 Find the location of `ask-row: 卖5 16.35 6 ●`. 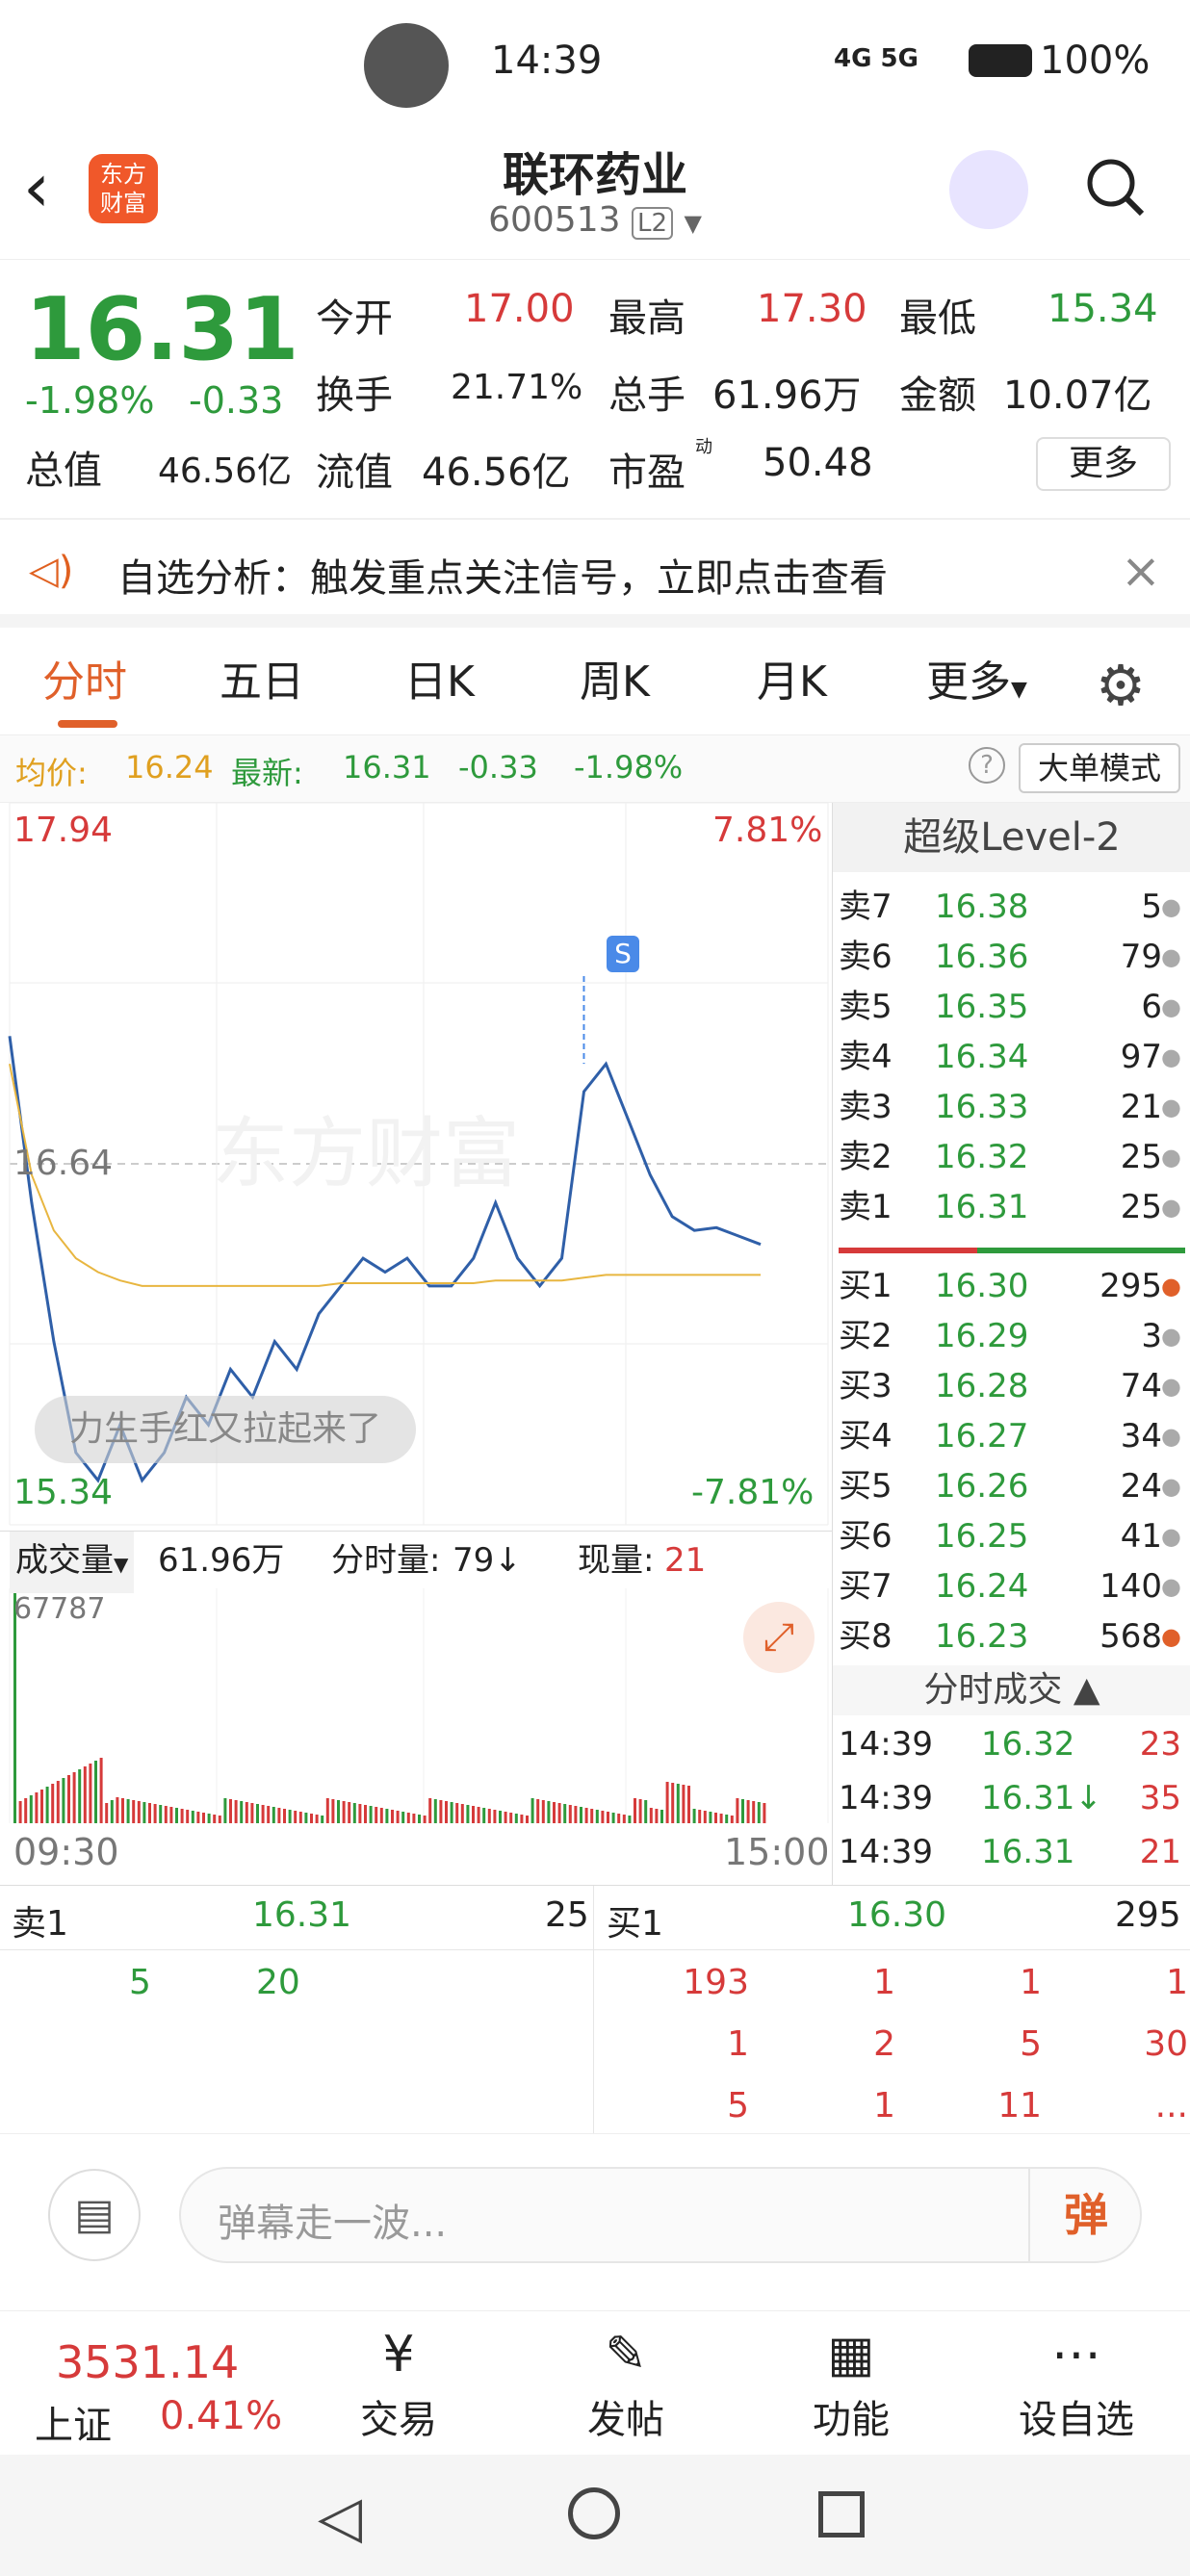

ask-row: 卖5 16.35 6 ● is located at coordinates (1012, 1007).